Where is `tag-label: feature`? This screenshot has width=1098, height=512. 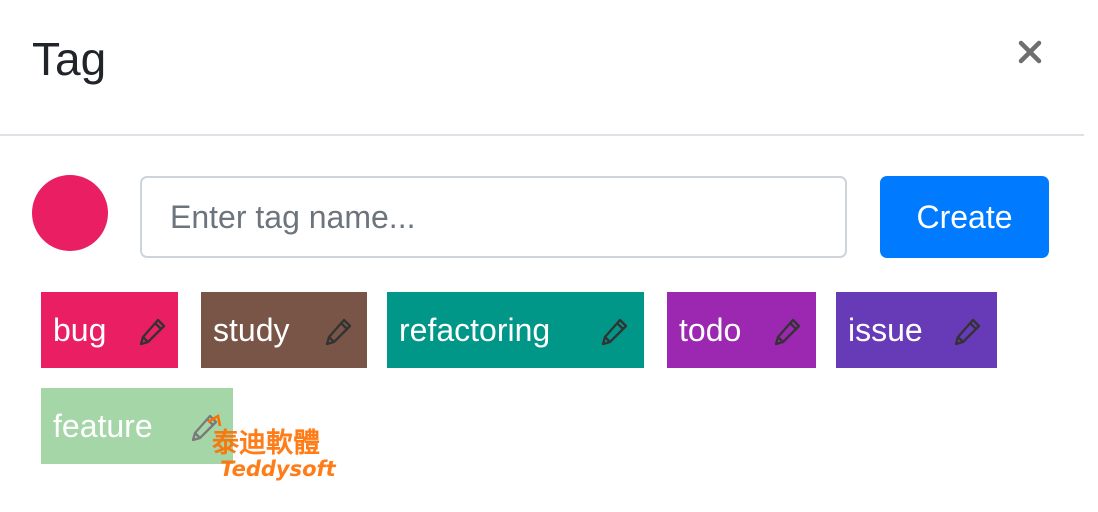 tag-label: feature is located at coordinates (103, 425).